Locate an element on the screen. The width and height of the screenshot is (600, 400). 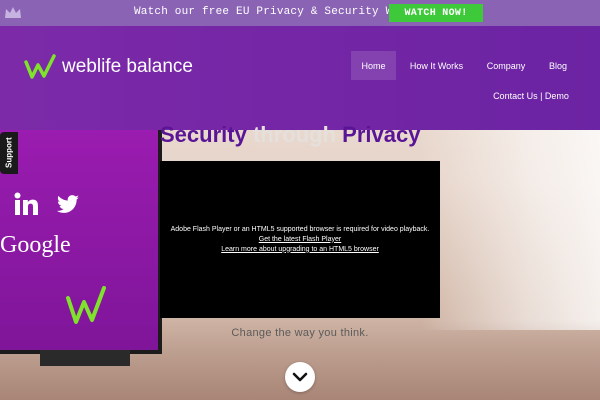
nav-home: Home is located at coordinates (373, 65).